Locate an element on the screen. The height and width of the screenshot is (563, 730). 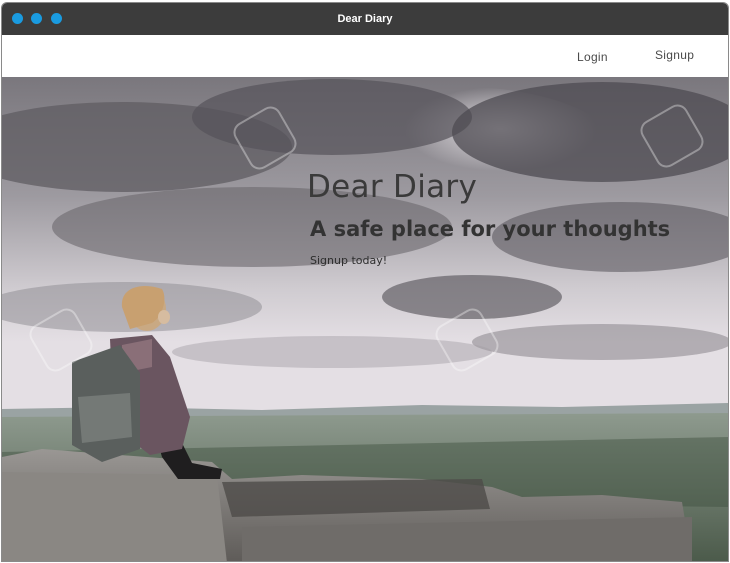
signup-today-link: Signup today! is located at coordinates (348, 260).